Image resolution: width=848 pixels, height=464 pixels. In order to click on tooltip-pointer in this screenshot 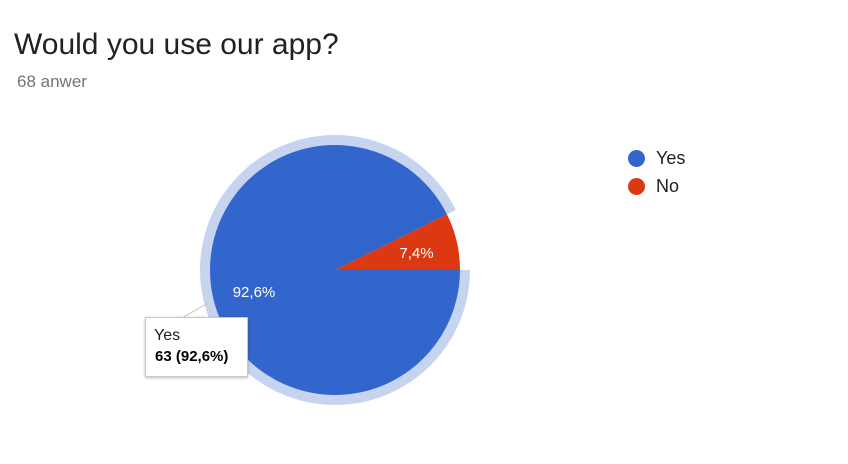, I will do `click(195, 310)`.